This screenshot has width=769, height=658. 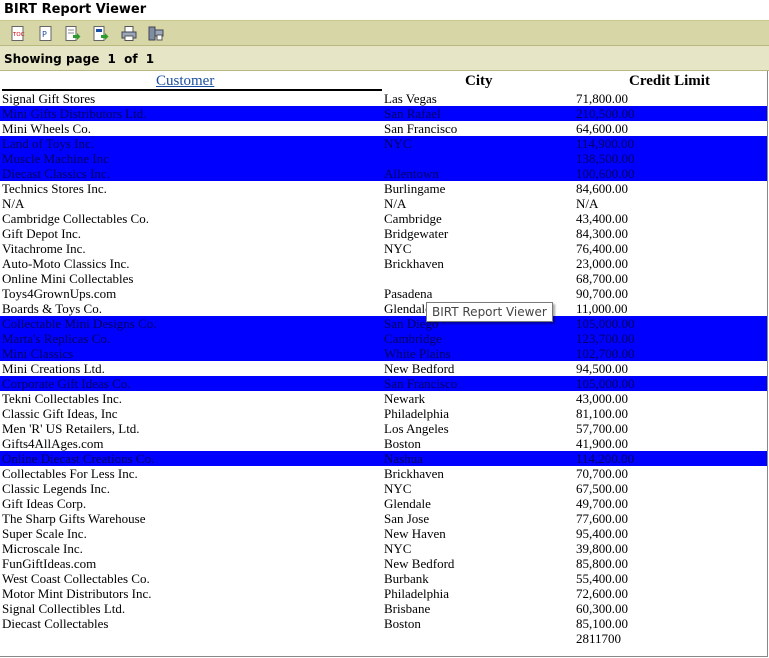 I want to click on credit-limit-cell: 105,000.00, so click(x=605, y=383).